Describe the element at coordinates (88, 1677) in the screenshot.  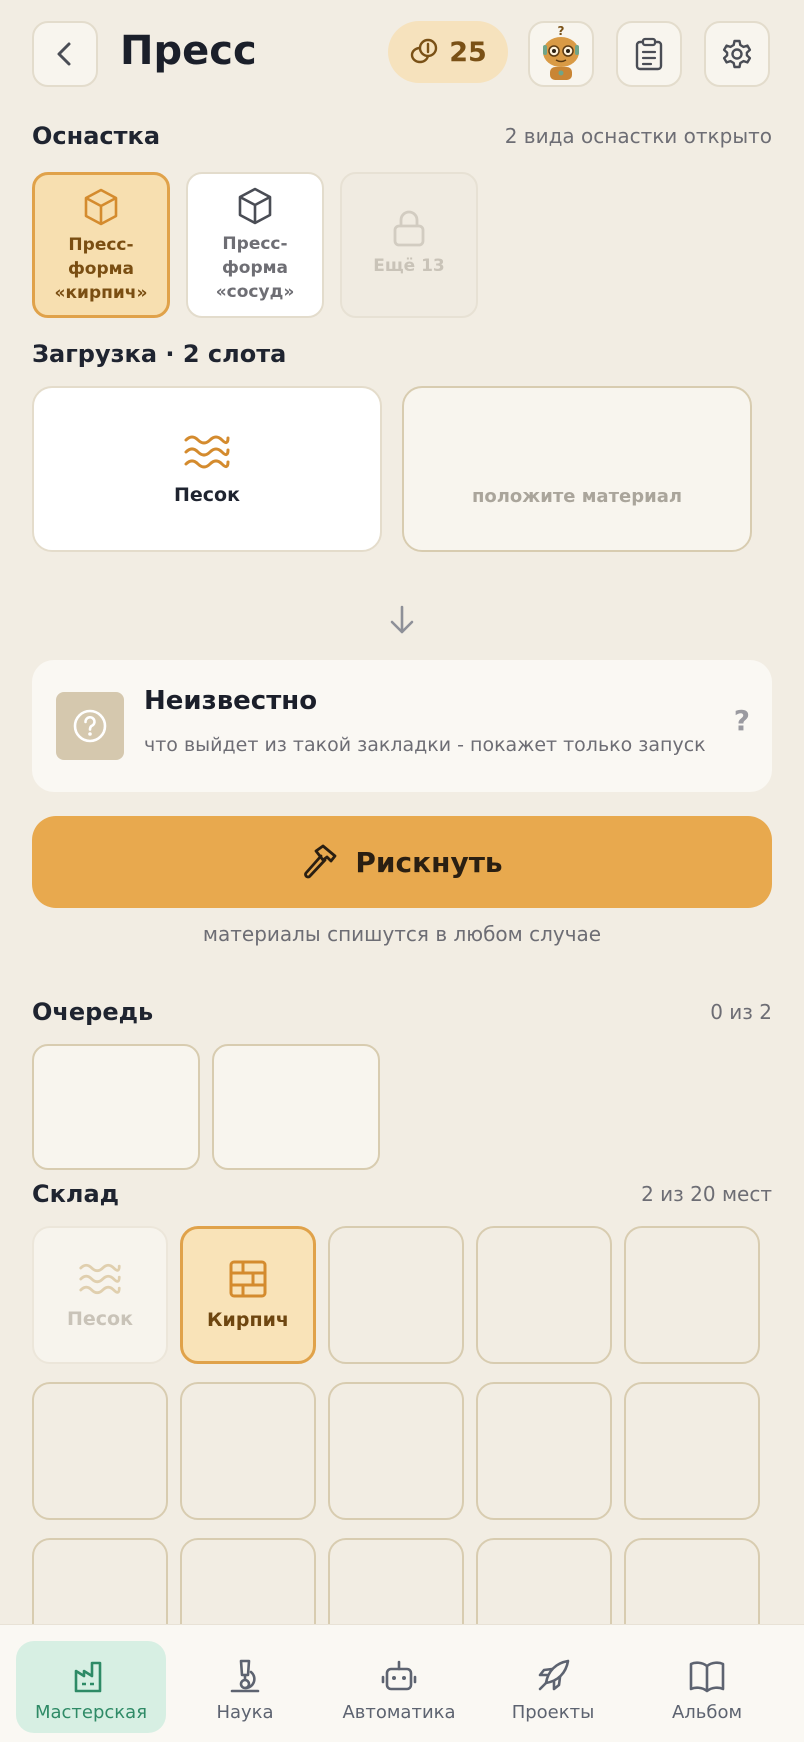
I see `factory-icon` at that location.